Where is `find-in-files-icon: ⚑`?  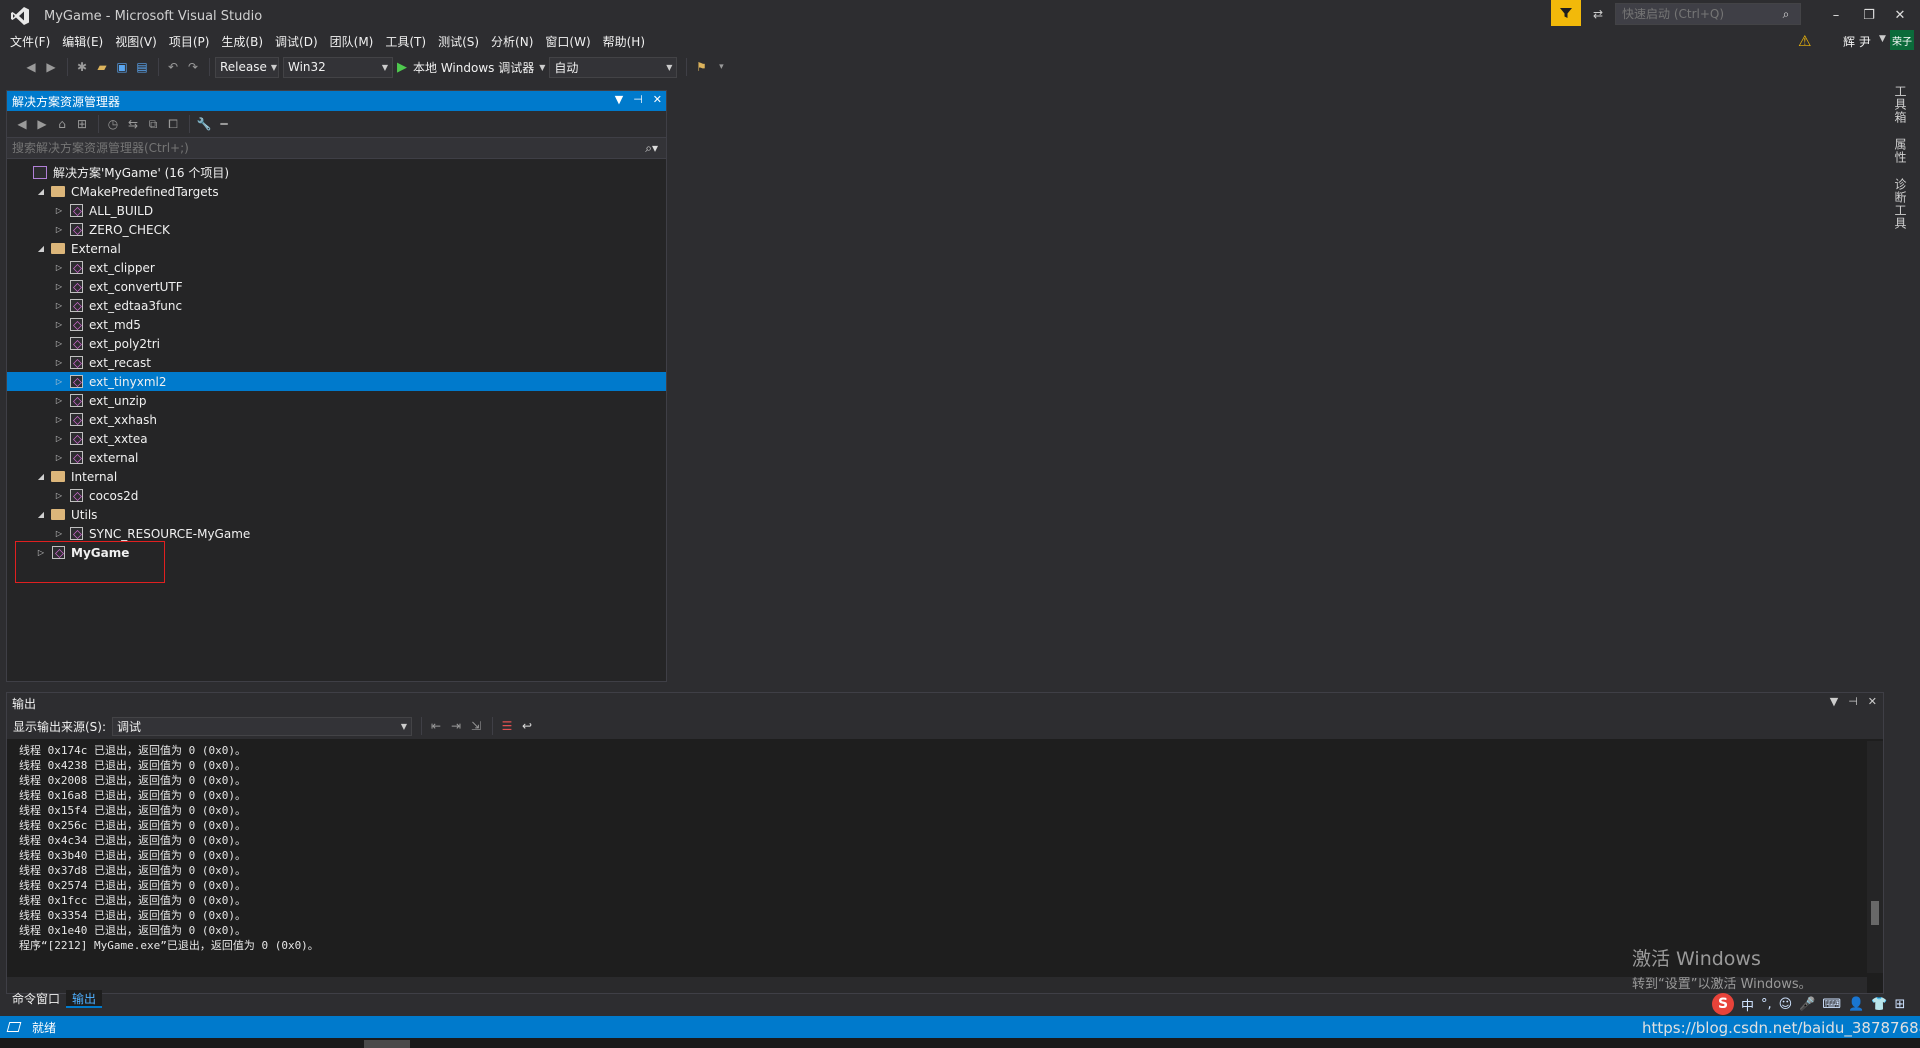 find-in-files-icon: ⚑ is located at coordinates (701, 67).